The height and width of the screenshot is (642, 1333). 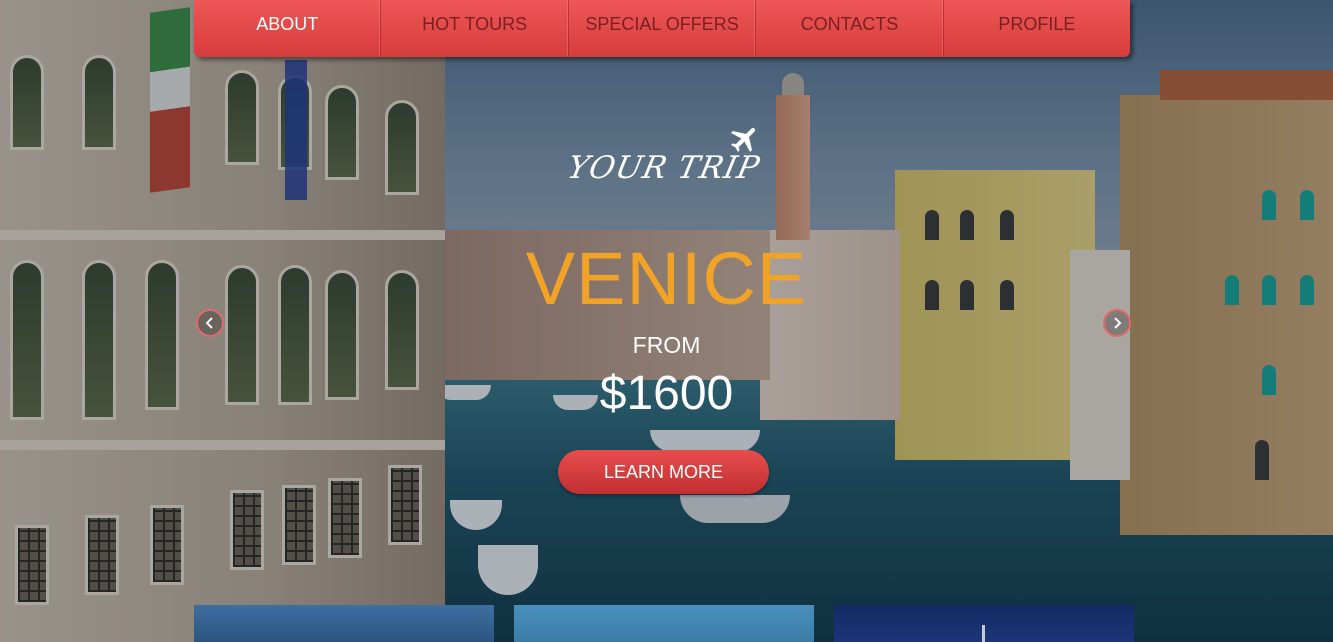 What do you see at coordinates (663, 472) in the screenshot?
I see `learn-more-button: LEARN MORE` at bounding box center [663, 472].